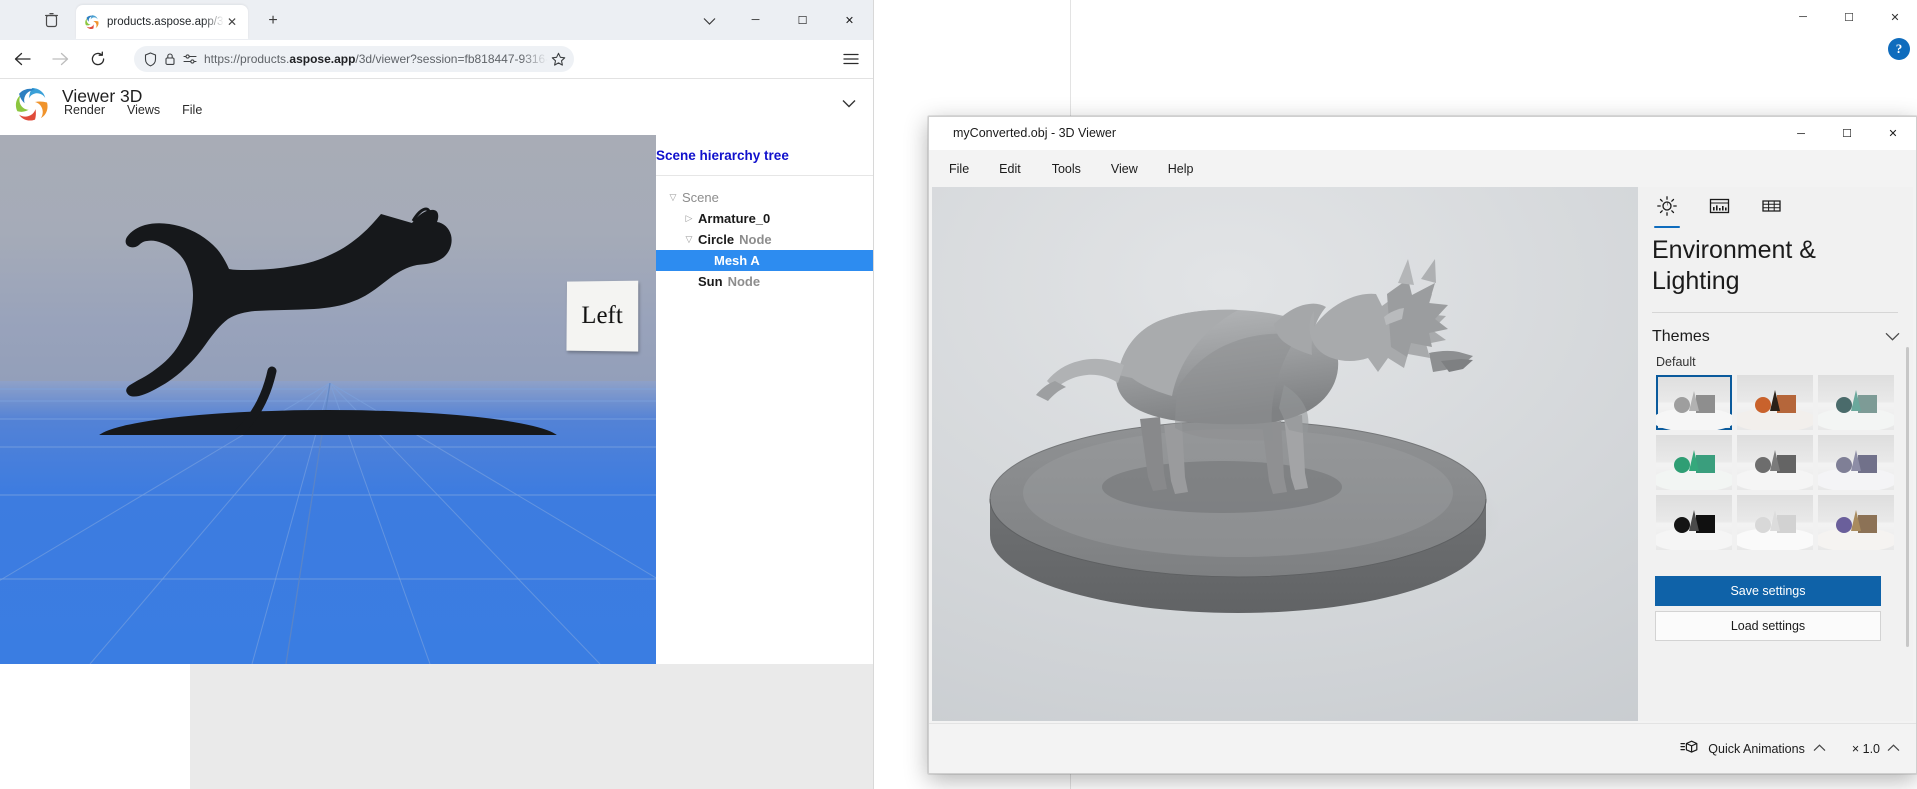 This screenshot has width=1917, height=789. What do you see at coordinates (1849, 17) in the screenshot?
I see `bg-maximize-button: ☐` at bounding box center [1849, 17].